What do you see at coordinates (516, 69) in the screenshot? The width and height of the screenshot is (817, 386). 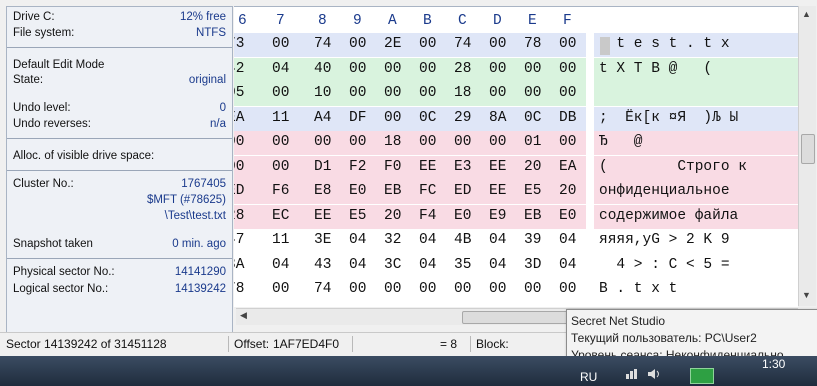 I see `hex-row: 42 04 40 00 00 00 28 00 00 00 t X T B @ (` at bounding box center [516, 69].